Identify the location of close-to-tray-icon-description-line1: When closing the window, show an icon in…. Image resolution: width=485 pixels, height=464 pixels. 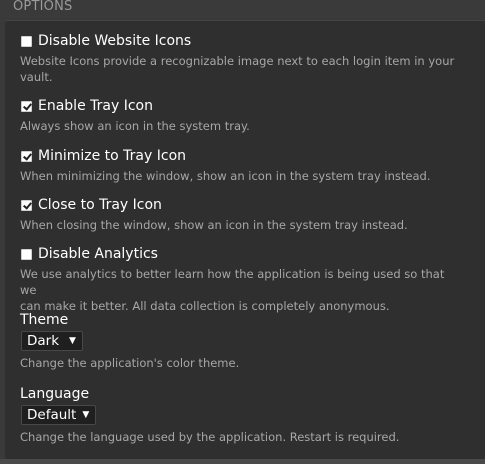
(214, 225).